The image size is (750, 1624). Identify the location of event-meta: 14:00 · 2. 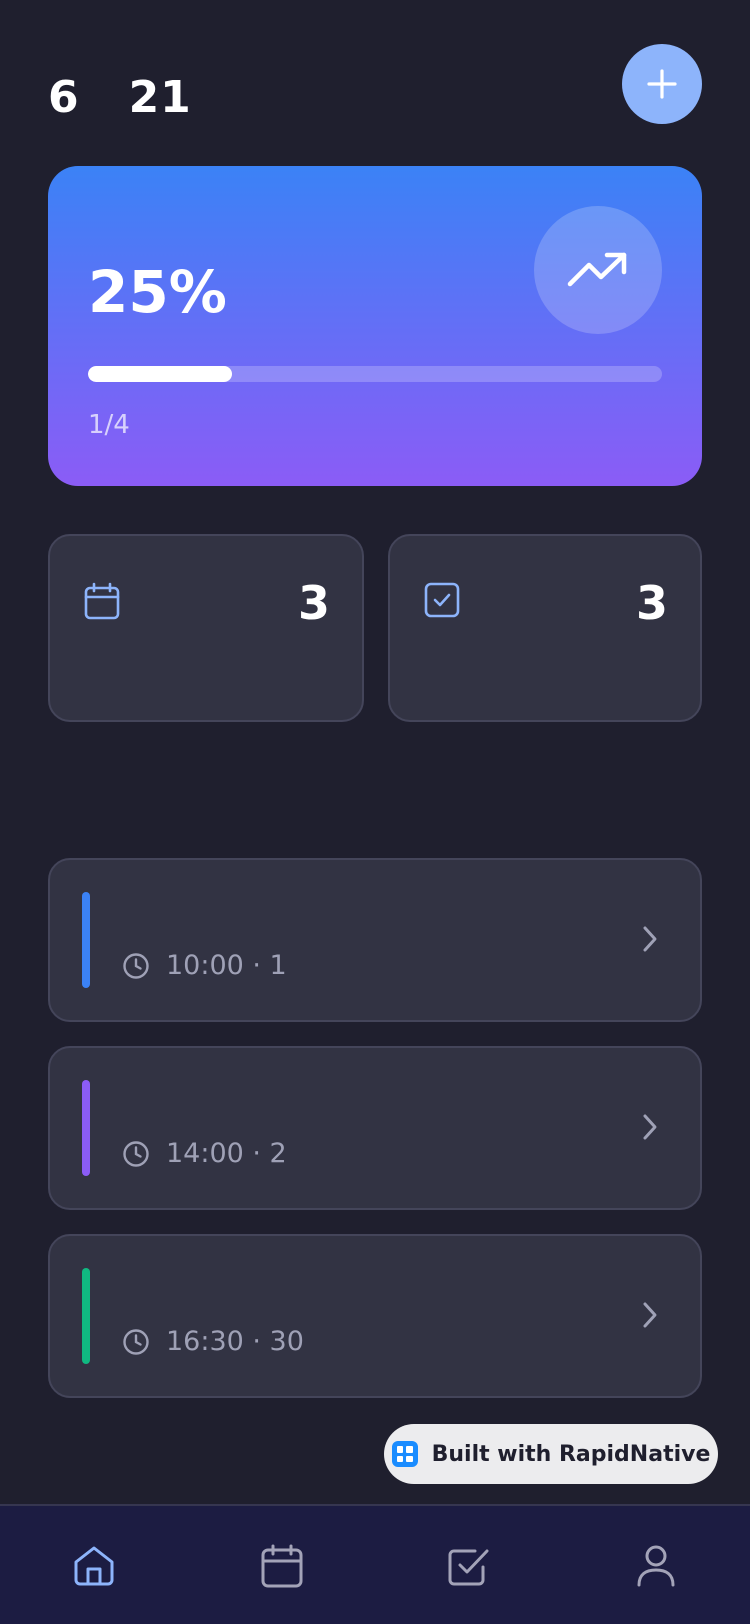
(204, 1153).